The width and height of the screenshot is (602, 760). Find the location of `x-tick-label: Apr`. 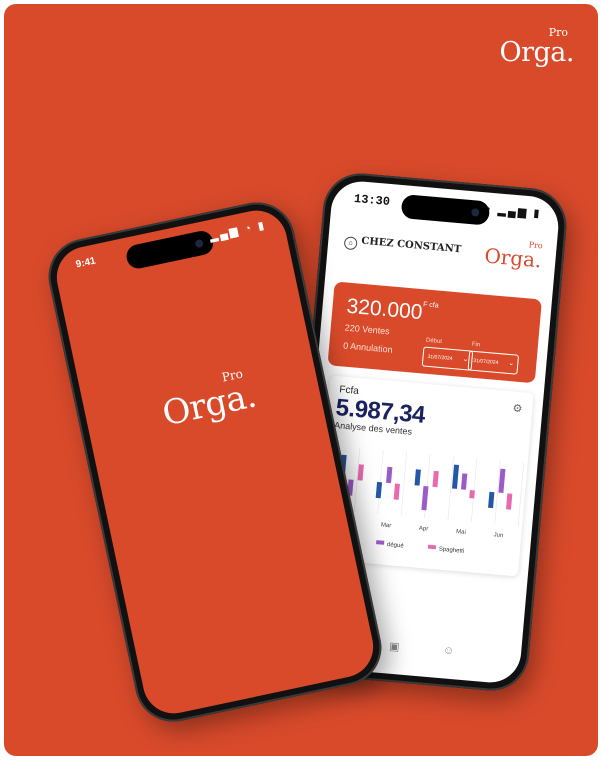

x-tick-label: Apr is located at coordinates (424, 529).